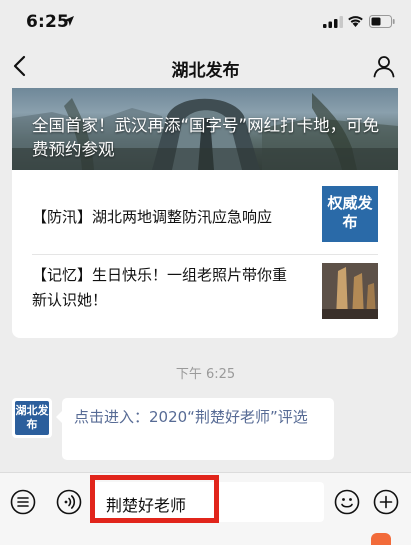 This screenshot has width=411, height=545. What do you see at coordinates (205, 71) in the screenshot?
I see `page-title: 湖北发布` at bounding box center [205, 71].